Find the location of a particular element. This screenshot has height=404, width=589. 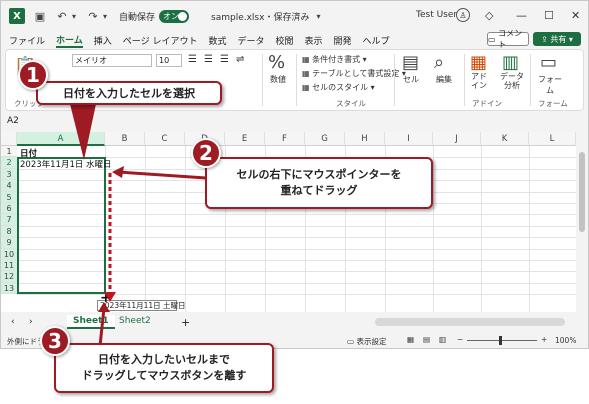

callout-2-arrow-head is located at coordinates (118, 172).